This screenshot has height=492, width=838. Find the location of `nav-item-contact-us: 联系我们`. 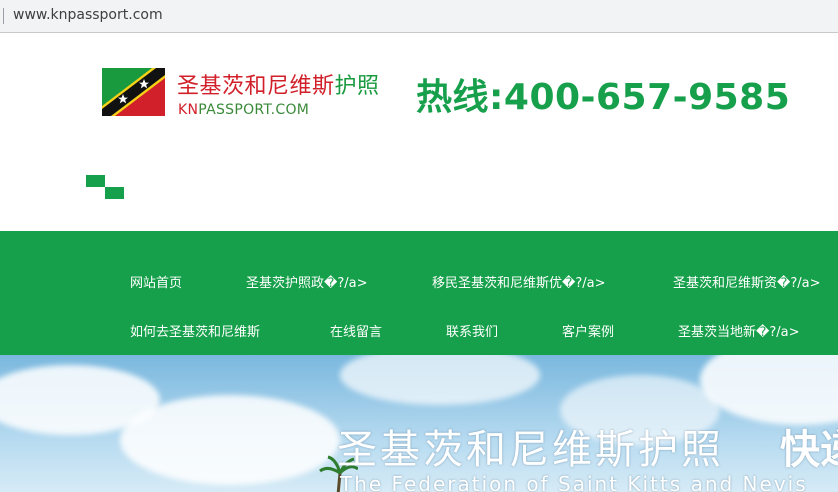

nav-item-contact-us: 联系我们 is located at coordinates (472, 330).